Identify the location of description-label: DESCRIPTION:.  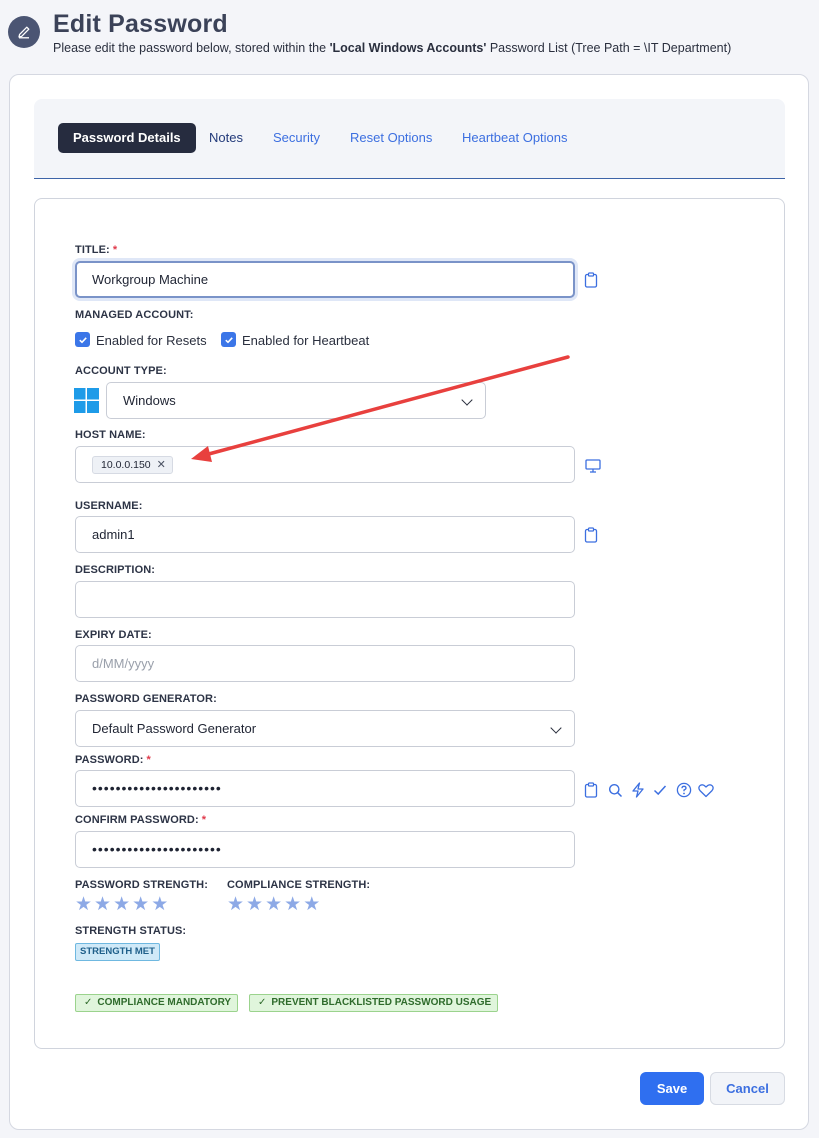
(115, 570).